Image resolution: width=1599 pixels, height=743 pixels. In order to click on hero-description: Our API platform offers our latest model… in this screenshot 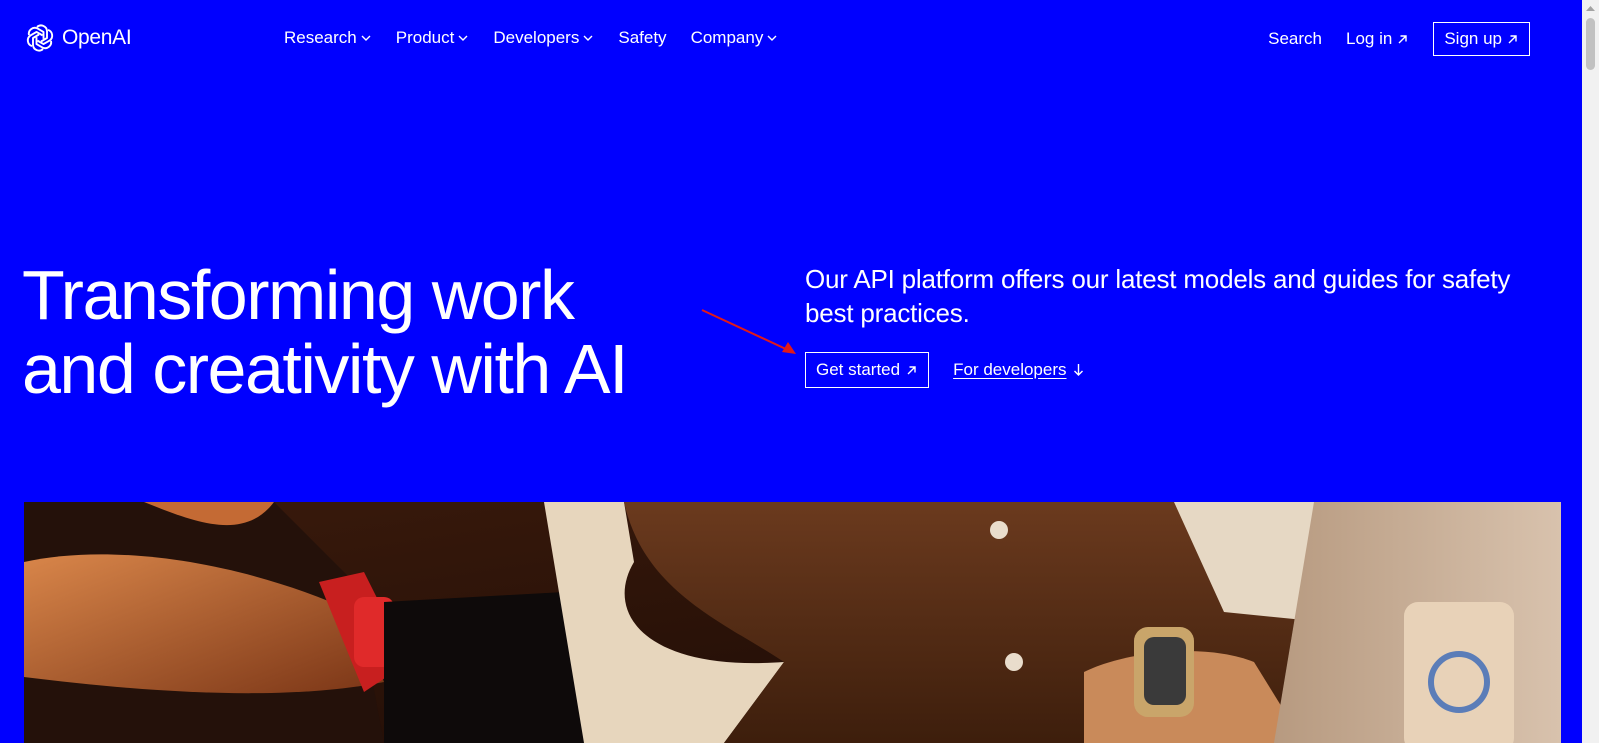, I will do `click(1158, 296)`.